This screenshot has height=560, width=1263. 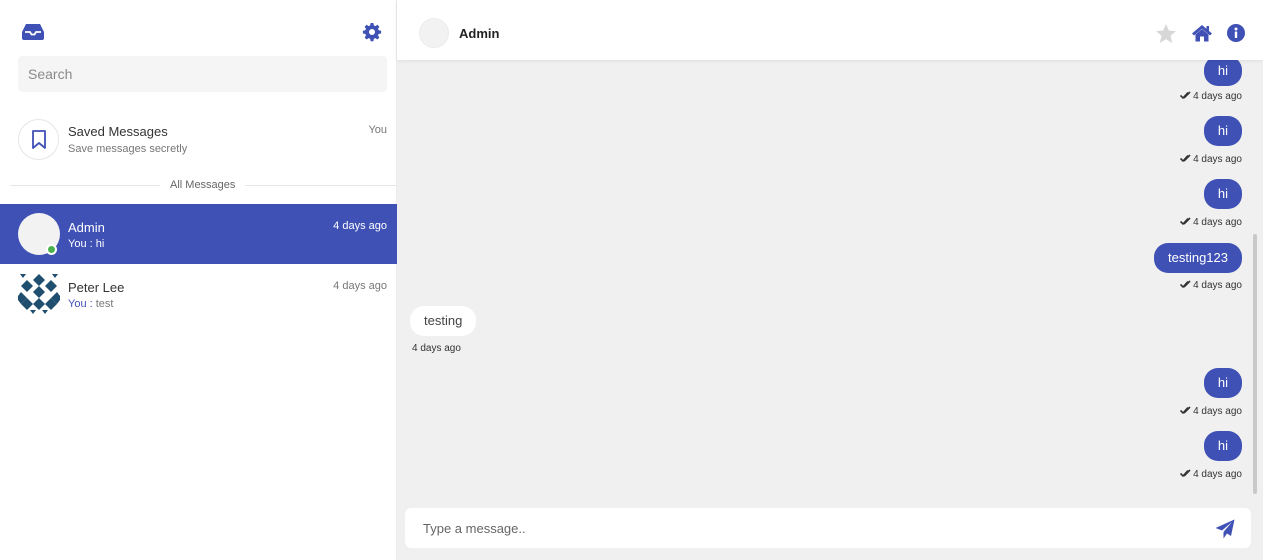 I want to click on message-composer, so click(x=828, y=528).